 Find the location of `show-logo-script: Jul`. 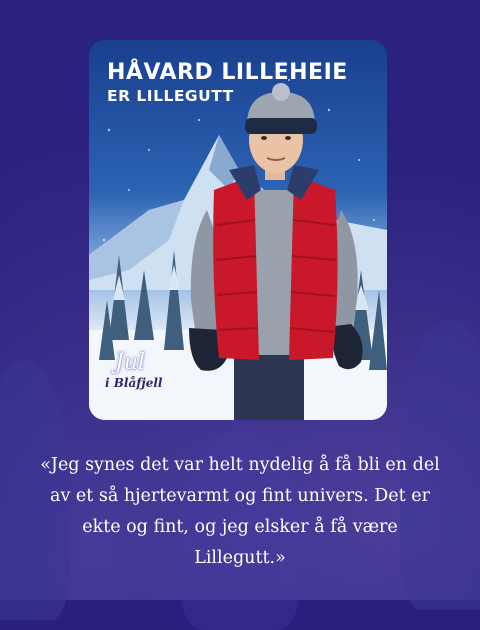

show-logo-script: Jul is located at coordinates (130, 362).